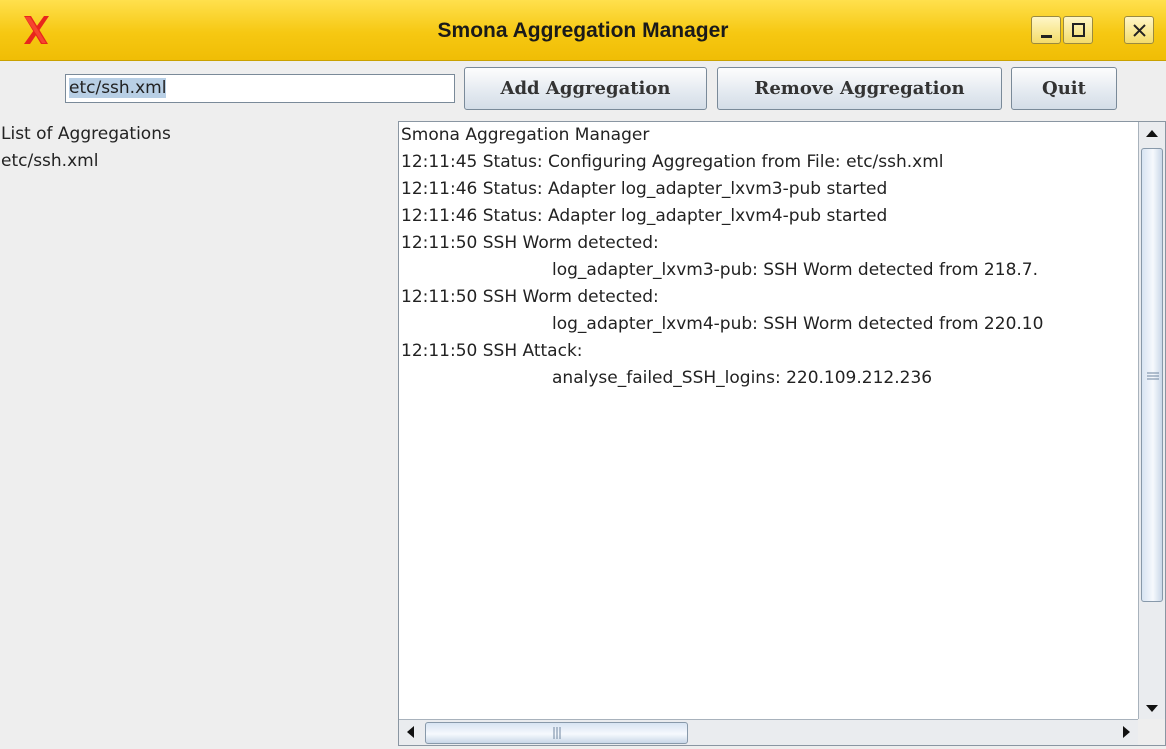  What do you see at coordinates (1151, 732) in the screenshot?
I see `scroll-corner` at bounding box center [1151, 732].